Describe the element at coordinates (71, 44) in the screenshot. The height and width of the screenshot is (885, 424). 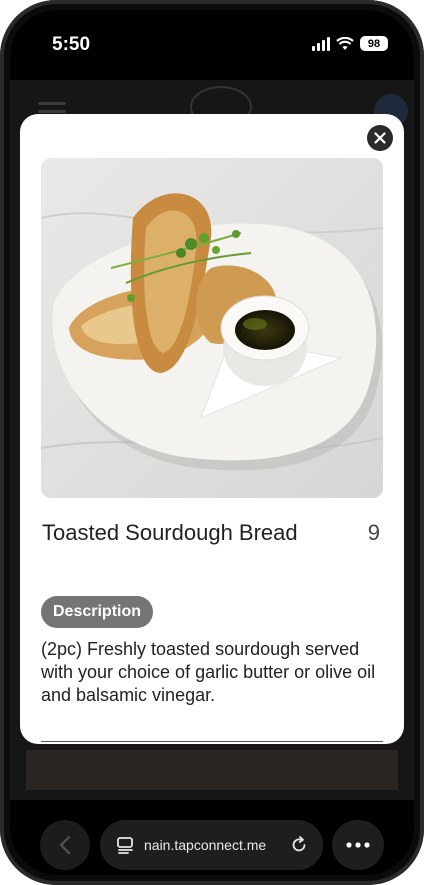
I see `status-time: 5:50` at that location.